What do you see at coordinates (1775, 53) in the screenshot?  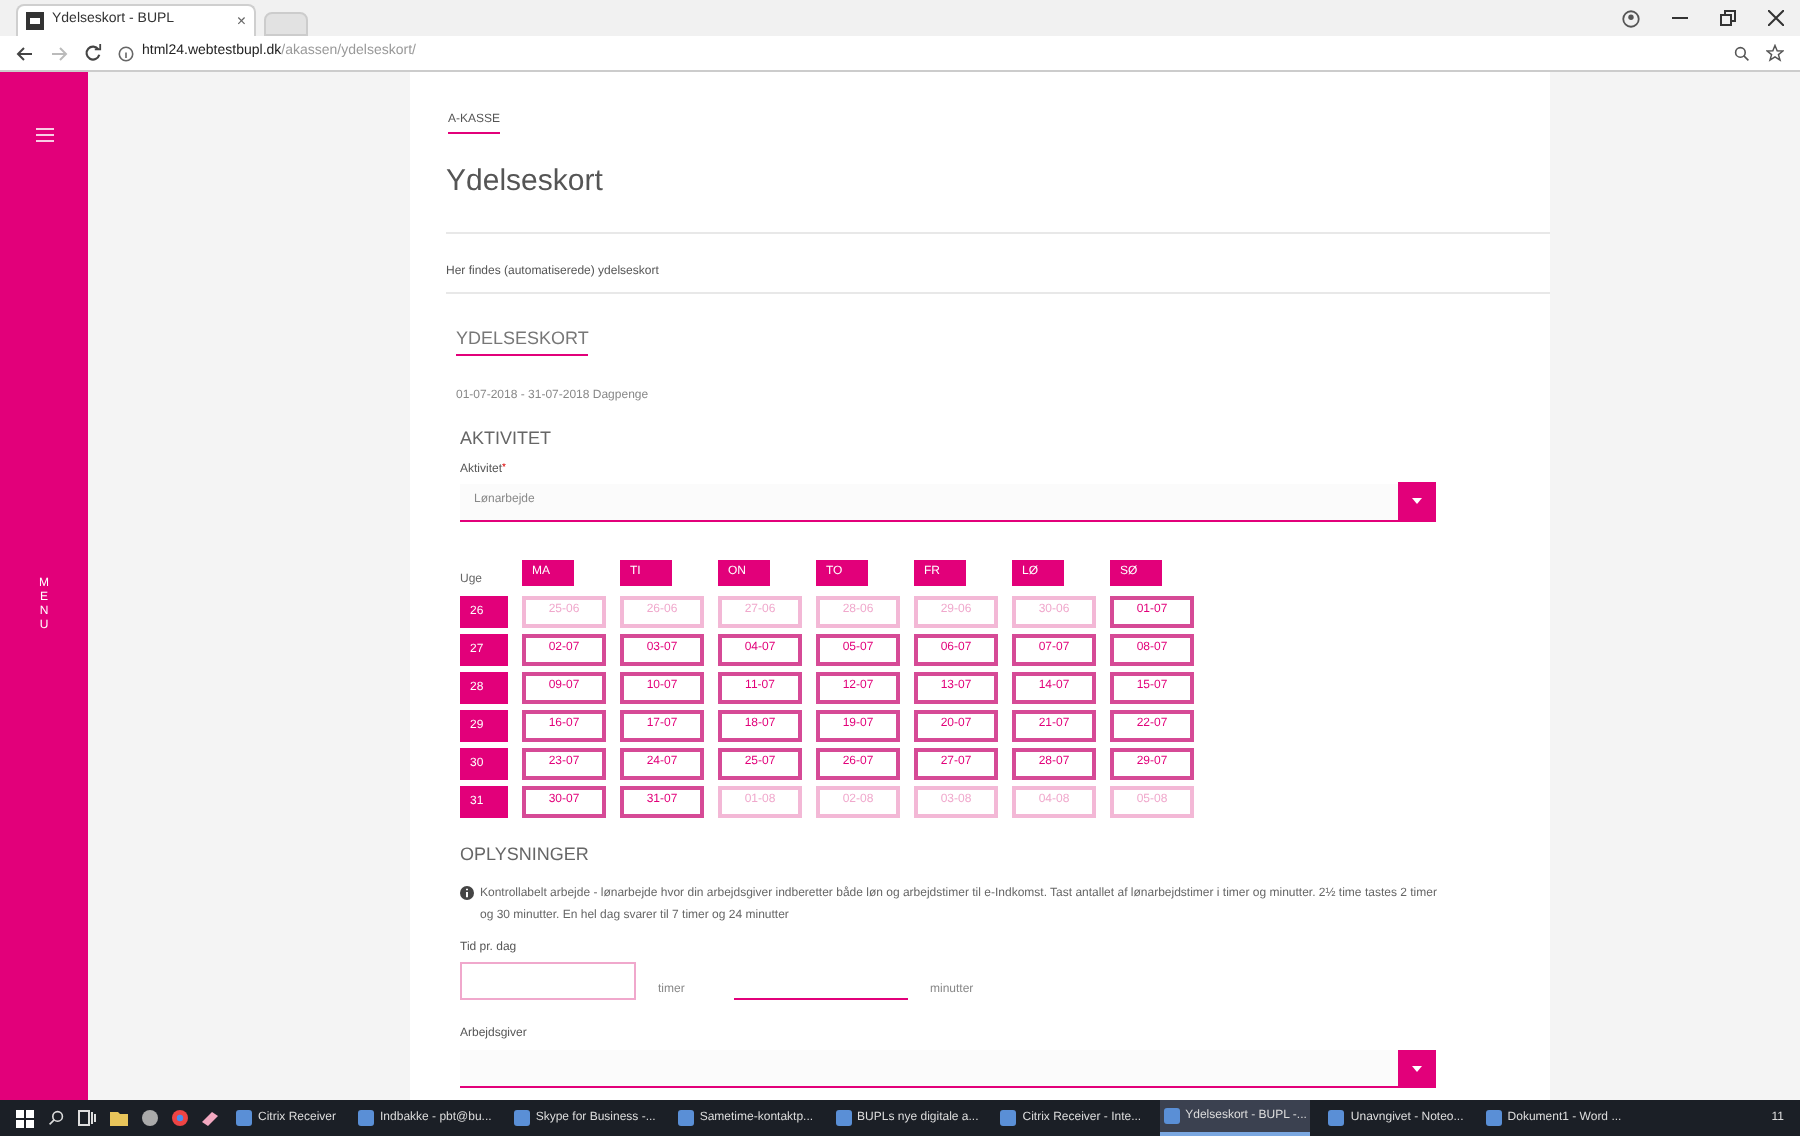 I see `star-icon` at bounding box center [1775, 53].